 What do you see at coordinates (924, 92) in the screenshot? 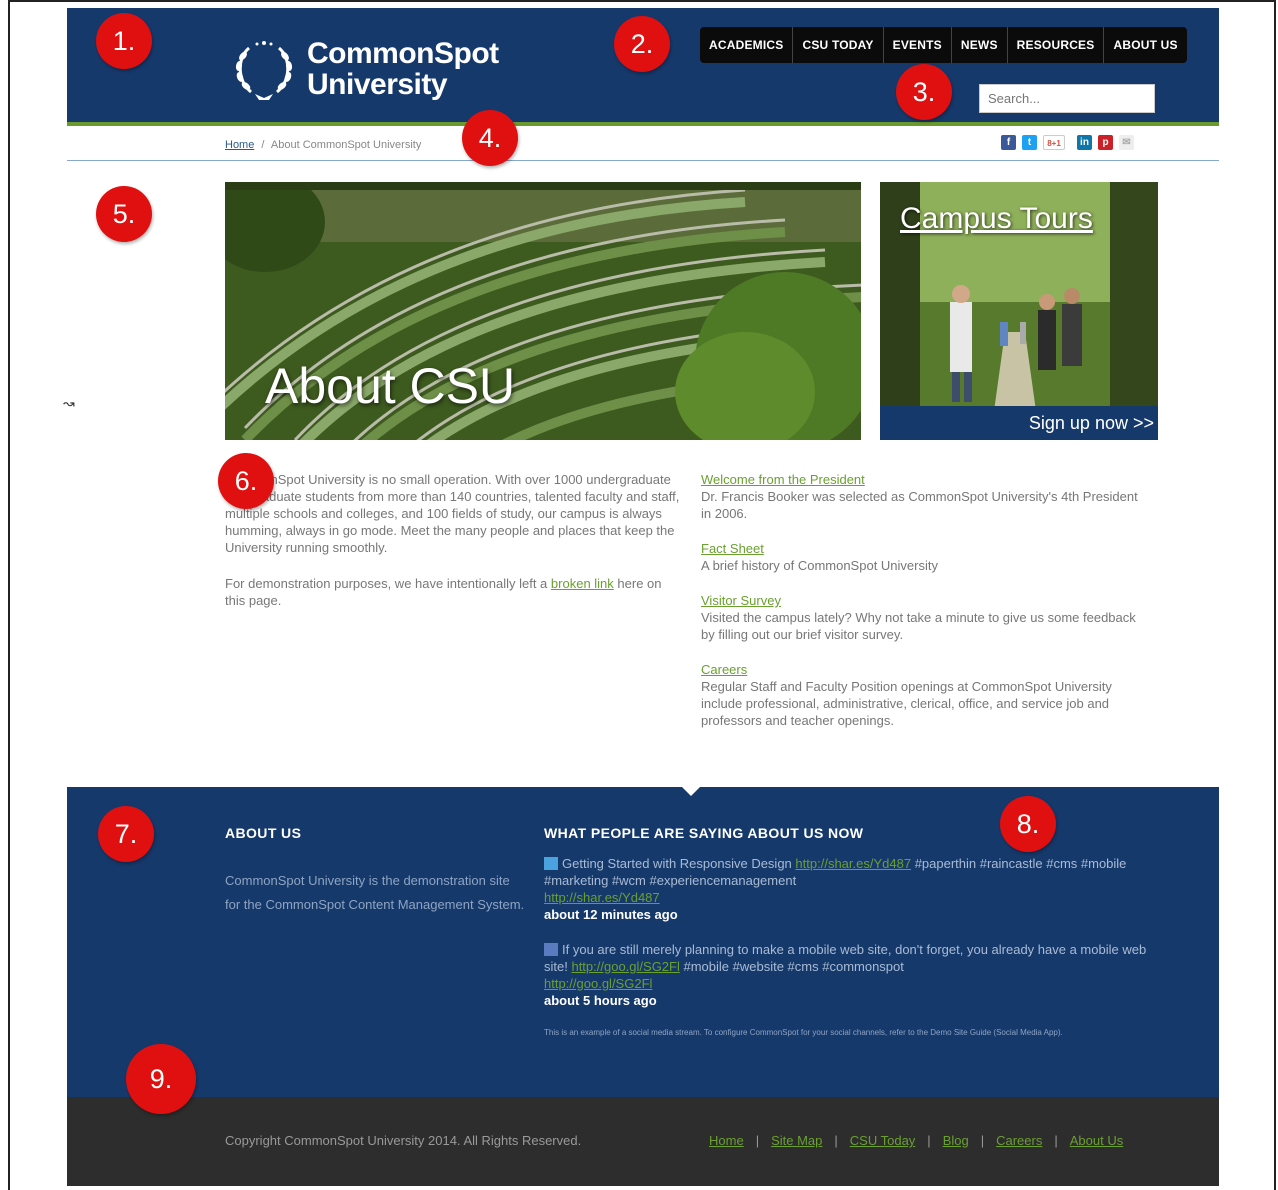
I see `annotation-marker-3: 3.` at bounding box center [924, 92].